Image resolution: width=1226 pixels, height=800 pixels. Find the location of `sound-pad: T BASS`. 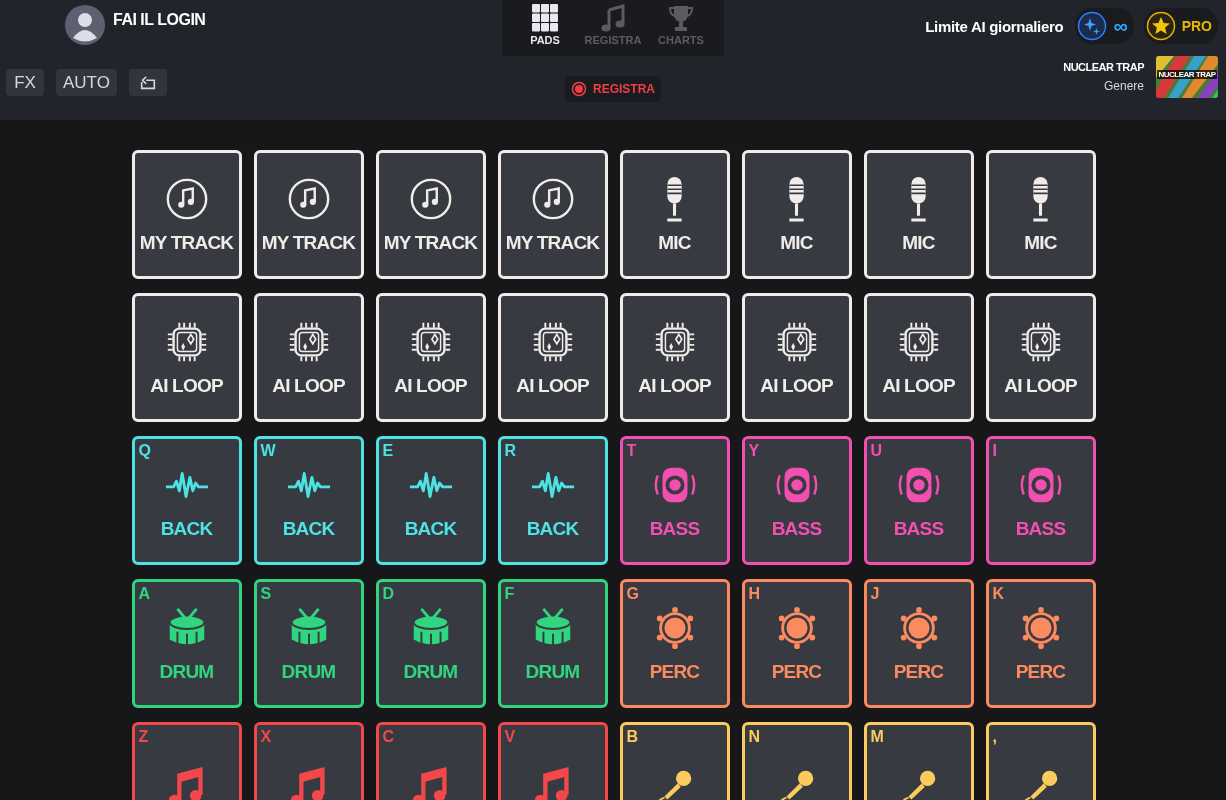

sound-pad: T BASS is located at coordinates (674, 500).